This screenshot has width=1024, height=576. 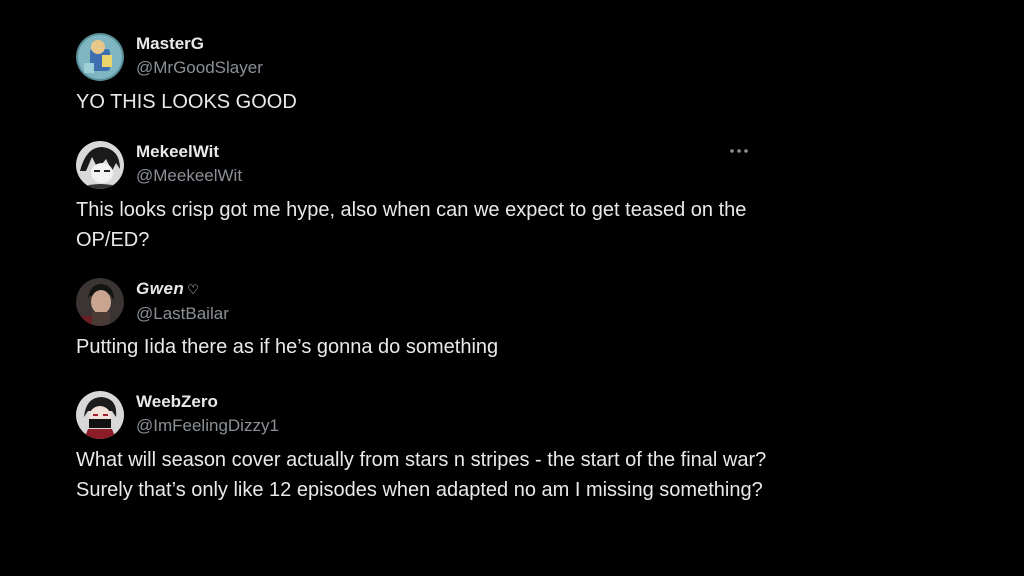 I want to click on display-name: WeebZero, so click(x=207, y=402).